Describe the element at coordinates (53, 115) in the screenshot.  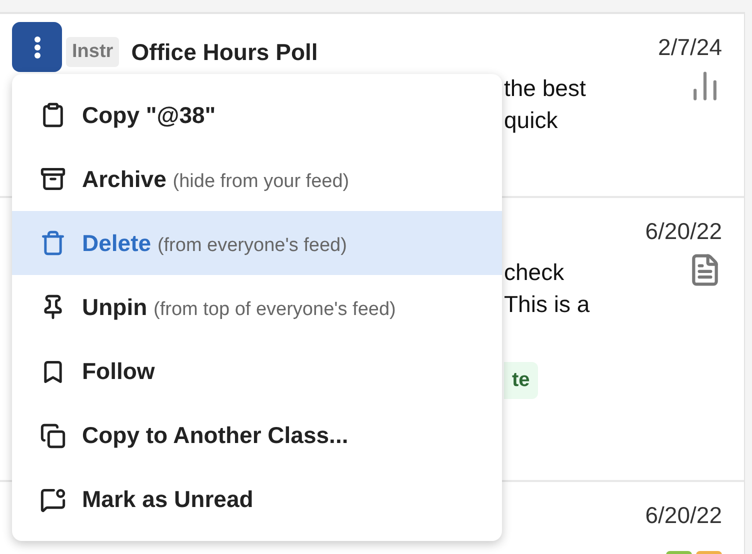
I see `clipboard-icon` at that location.